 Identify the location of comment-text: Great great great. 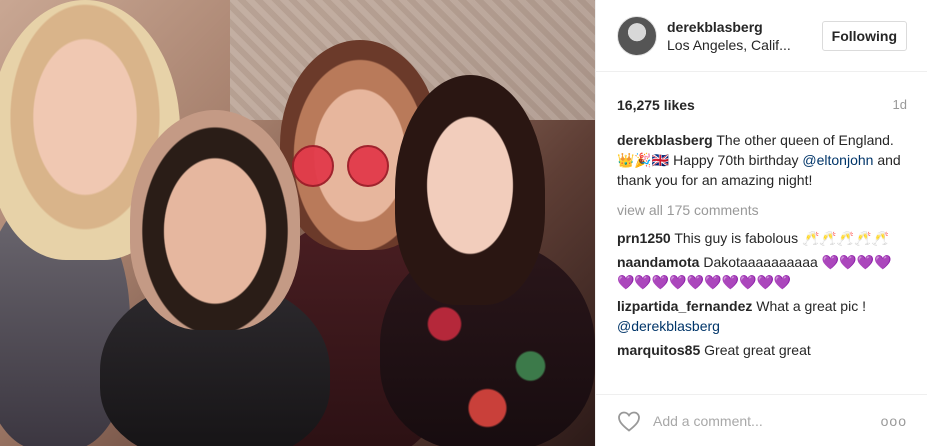
(755, 350).